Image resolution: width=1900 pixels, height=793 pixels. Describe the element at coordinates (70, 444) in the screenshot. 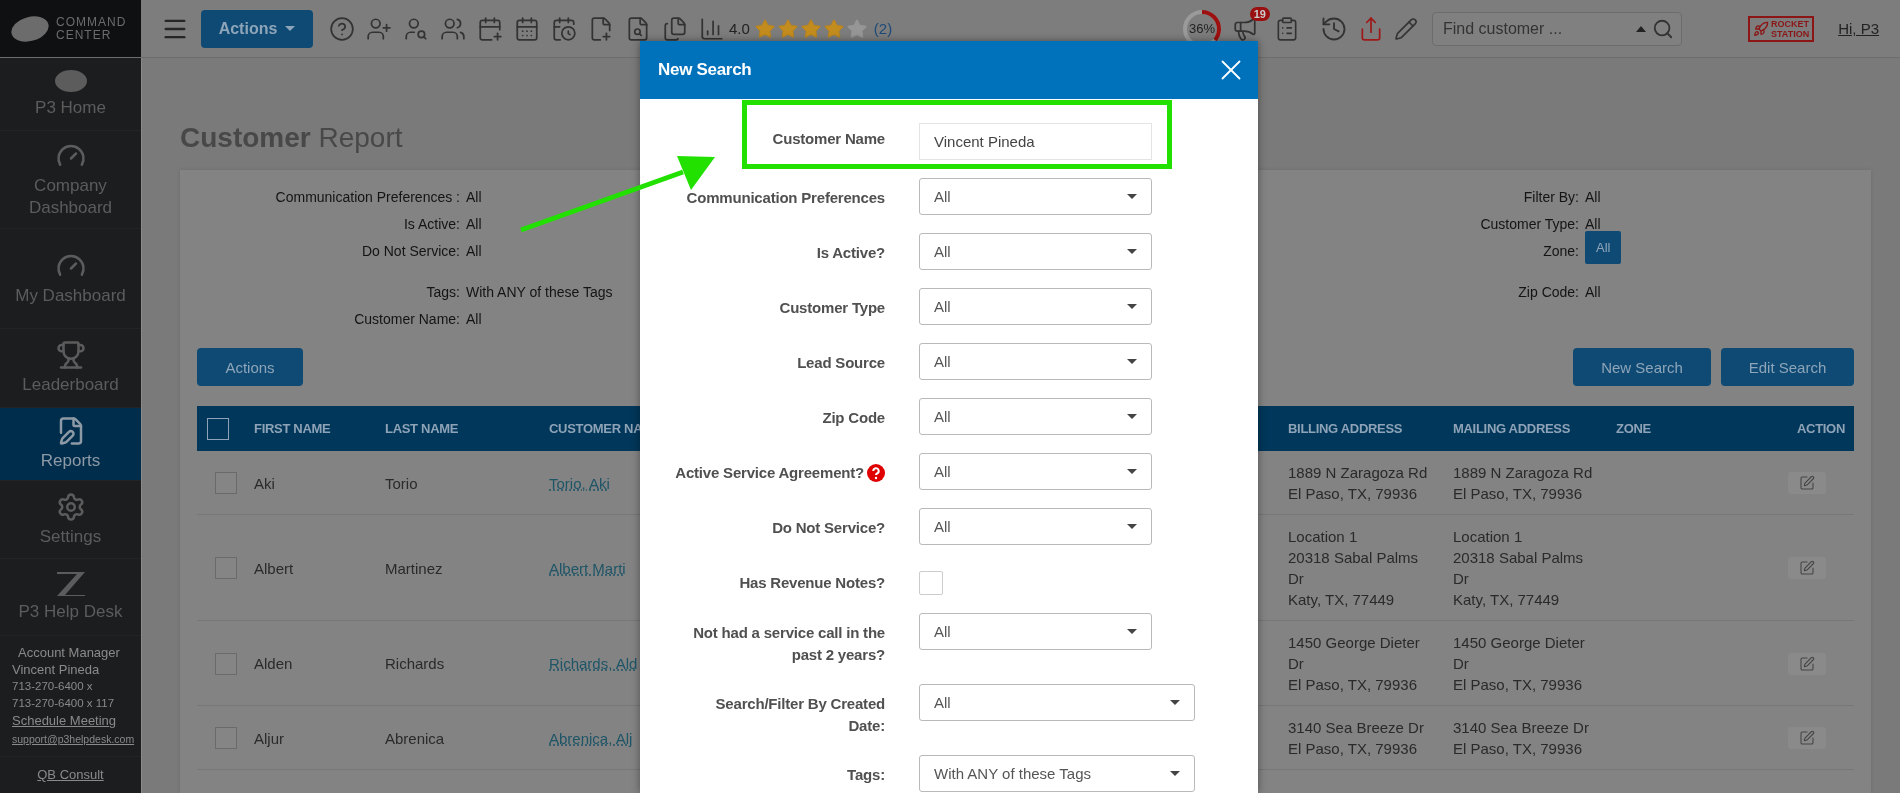

I see `nav-item: Reports` at that location.